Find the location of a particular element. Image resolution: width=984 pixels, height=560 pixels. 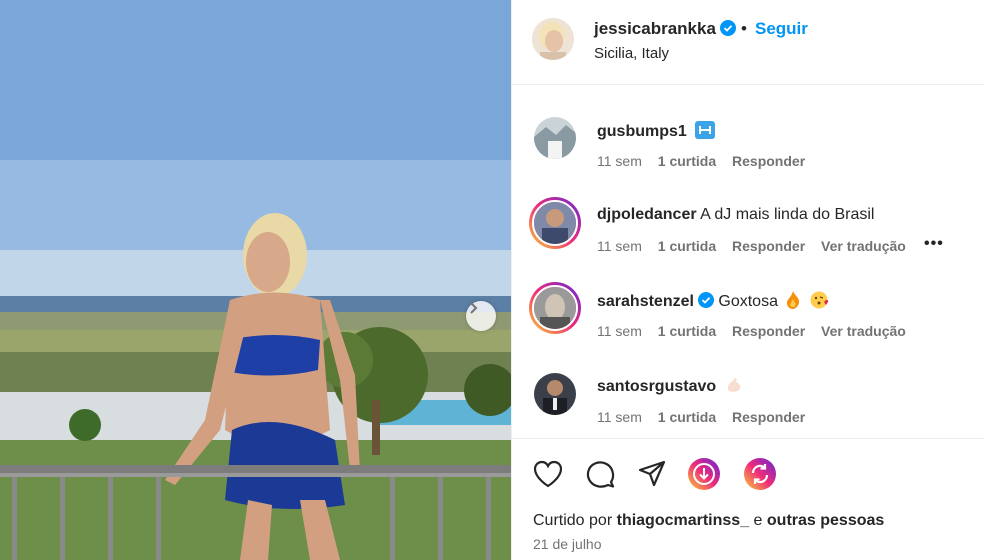

repost-button is located at coordinates (760, 474).